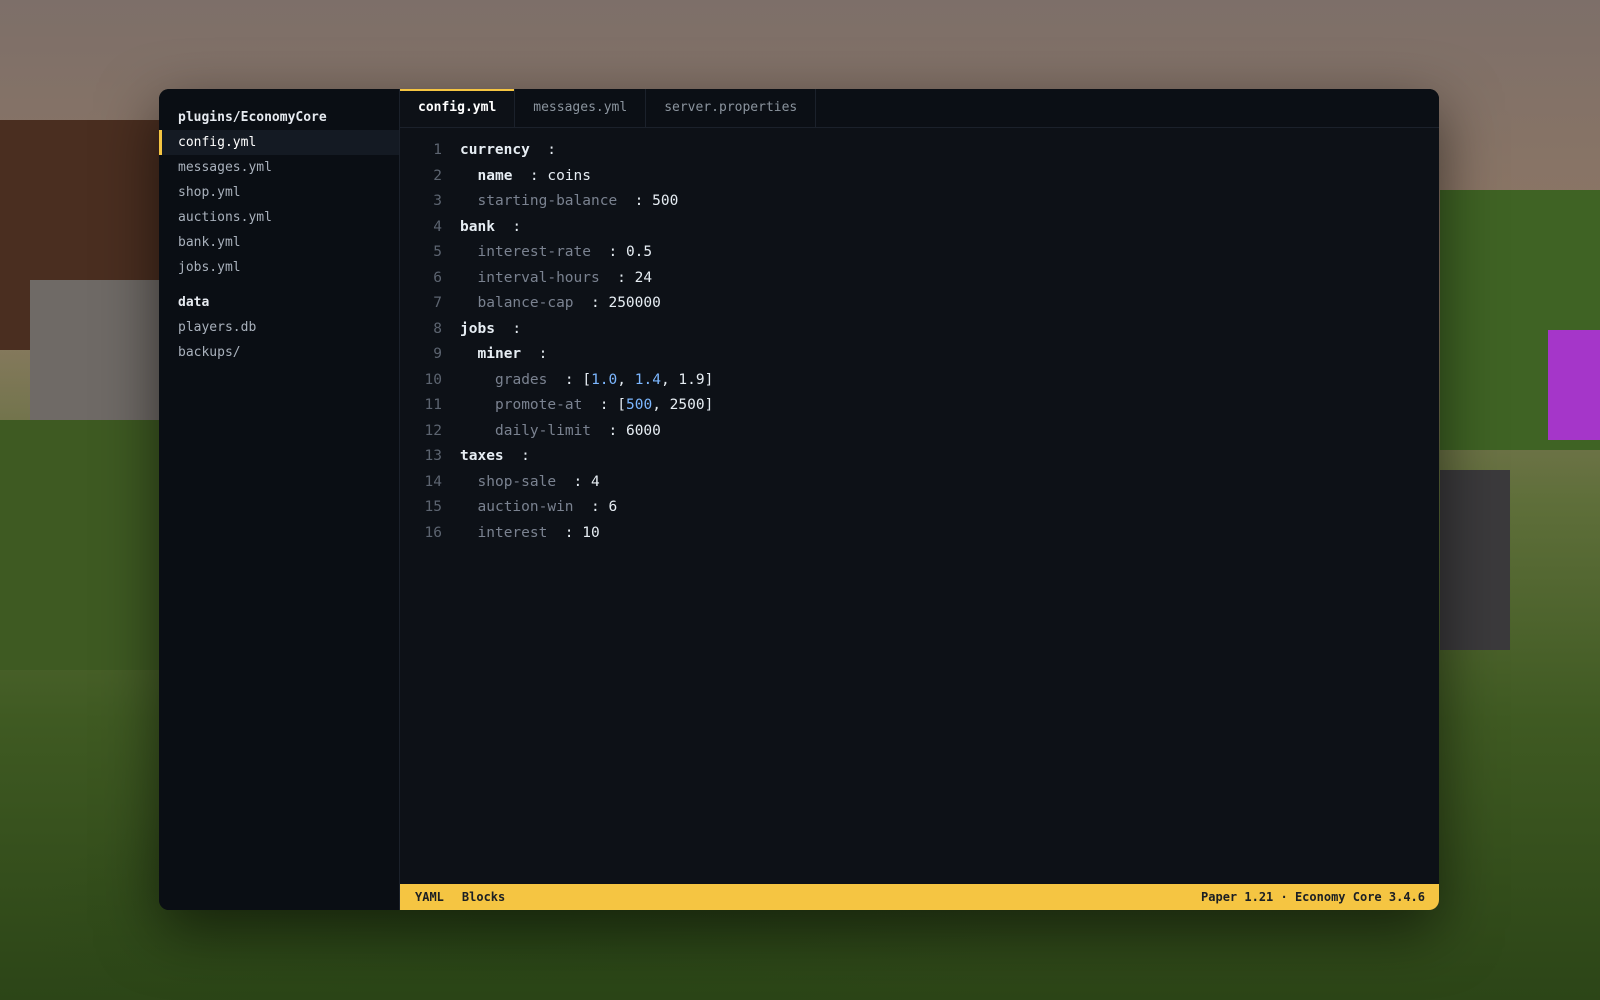 The height and width of the screenshot is (1000, 1600). What do you see at coordinates (437, 201) in the screenshot?
I see `line-number: 3` at bounding box center [437, 201].